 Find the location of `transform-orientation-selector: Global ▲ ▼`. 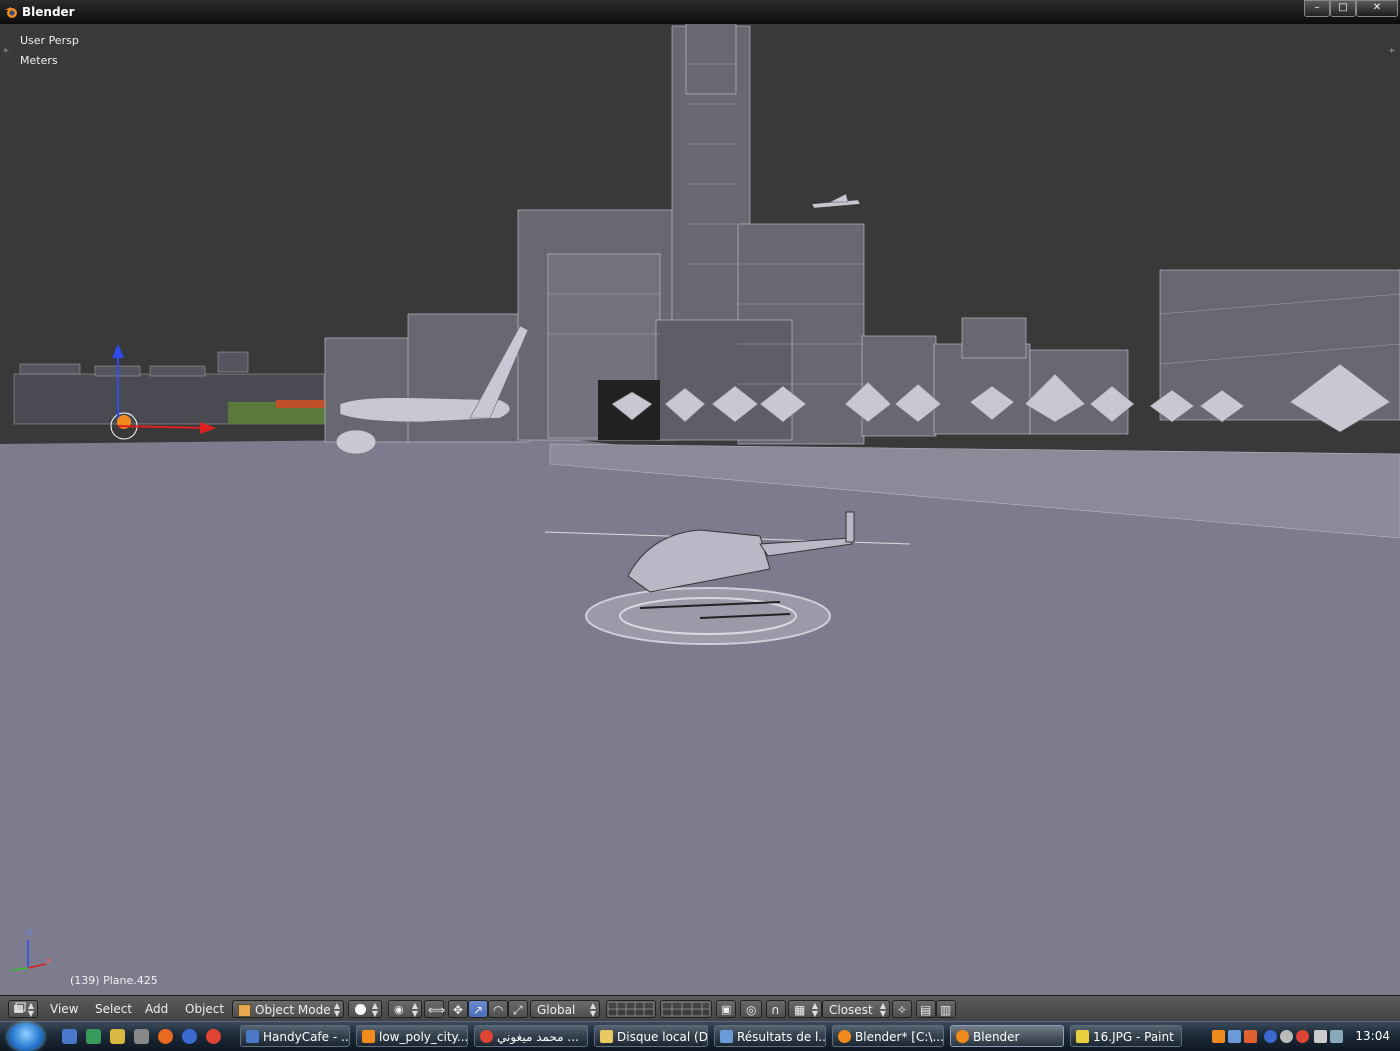

transform-orientation-selector: Global ▲ ▼ is located at coordinates (565, 1009).